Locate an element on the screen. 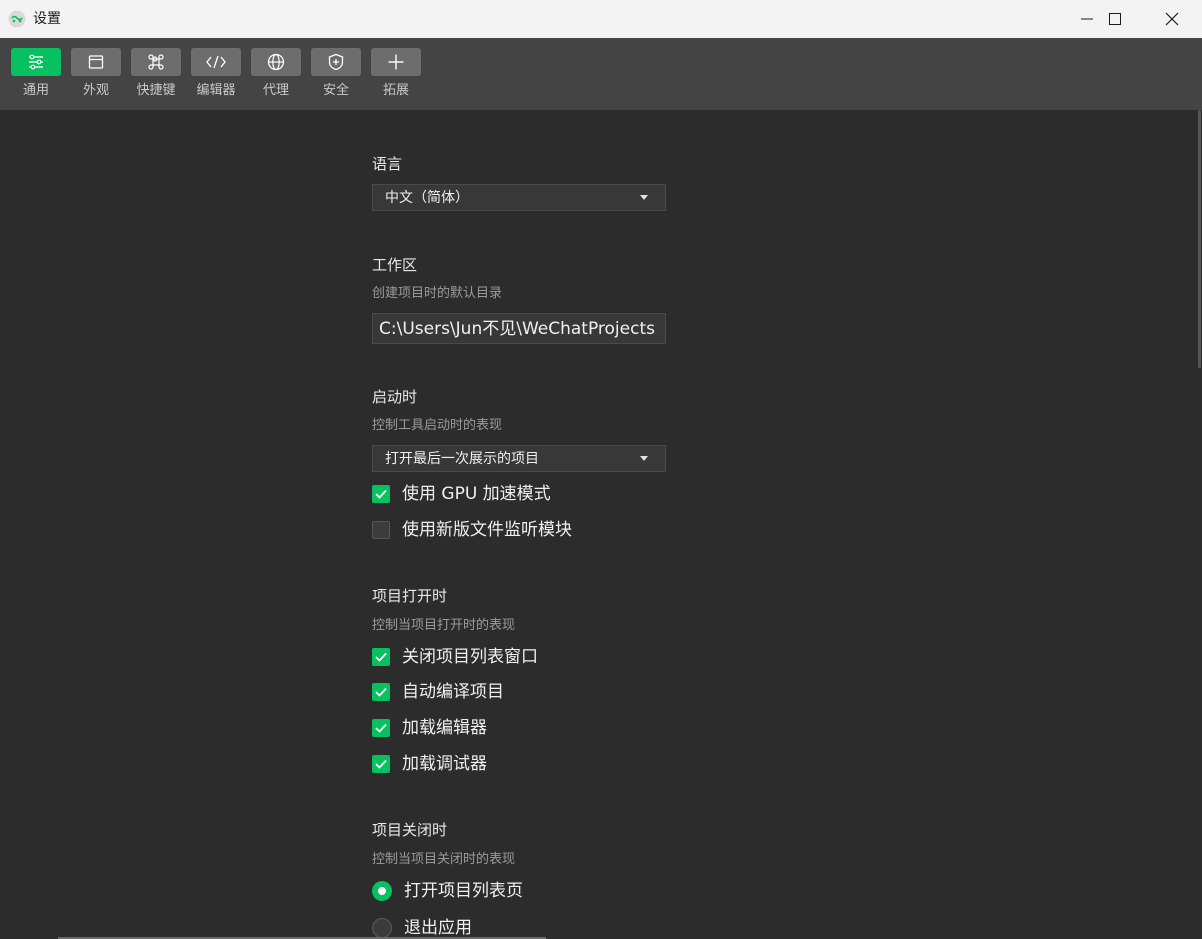 The height and width of the screenshot is (939, 1202). load-debugger-option: 加载调试器 is located at coordinates (429, 764).